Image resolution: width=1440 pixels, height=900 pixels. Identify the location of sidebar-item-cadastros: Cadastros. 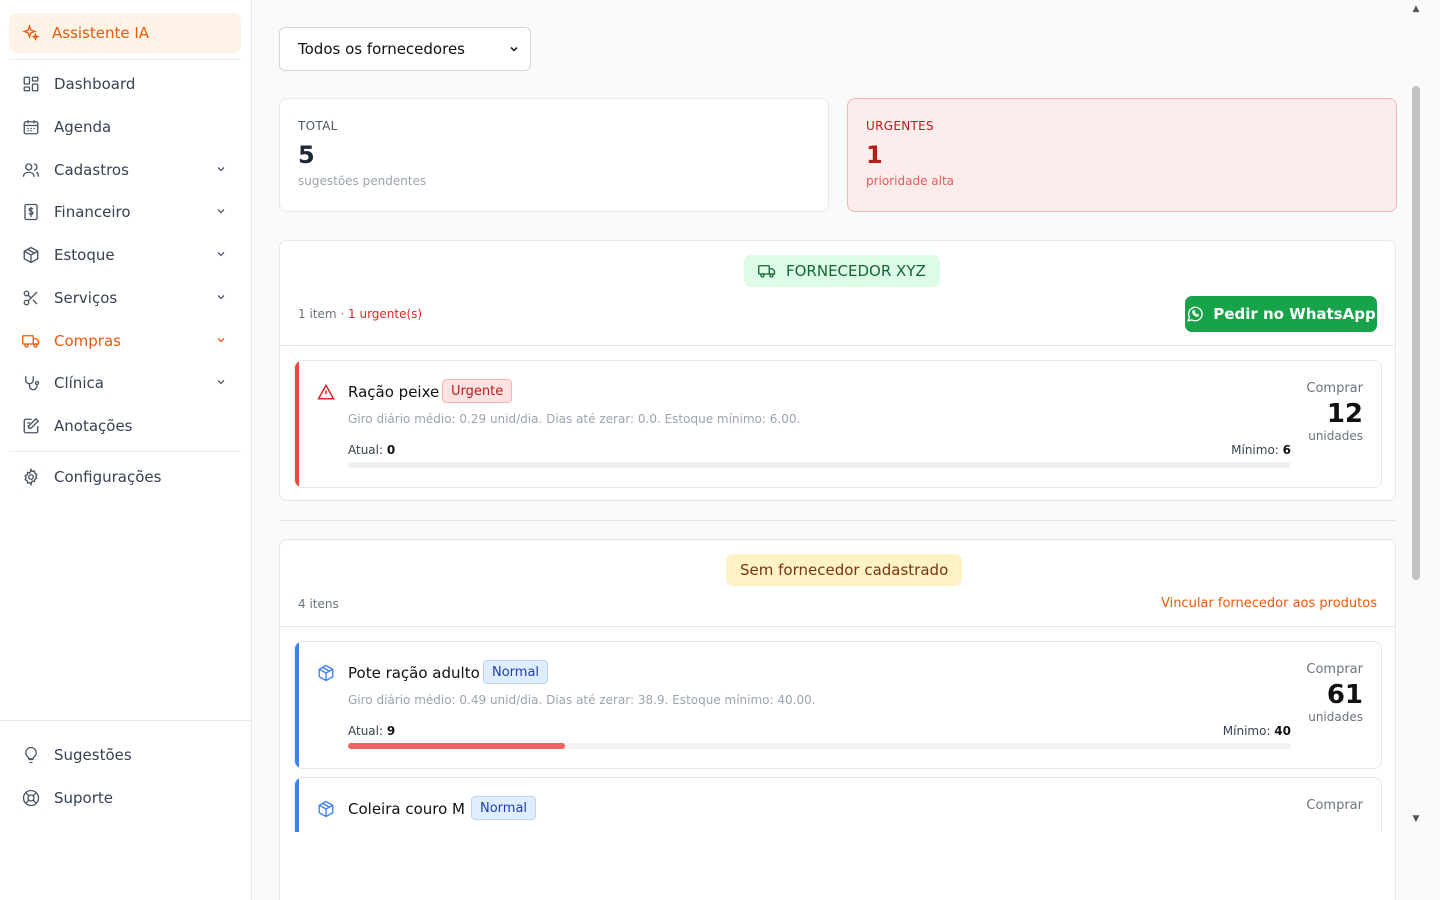
(125, 170).